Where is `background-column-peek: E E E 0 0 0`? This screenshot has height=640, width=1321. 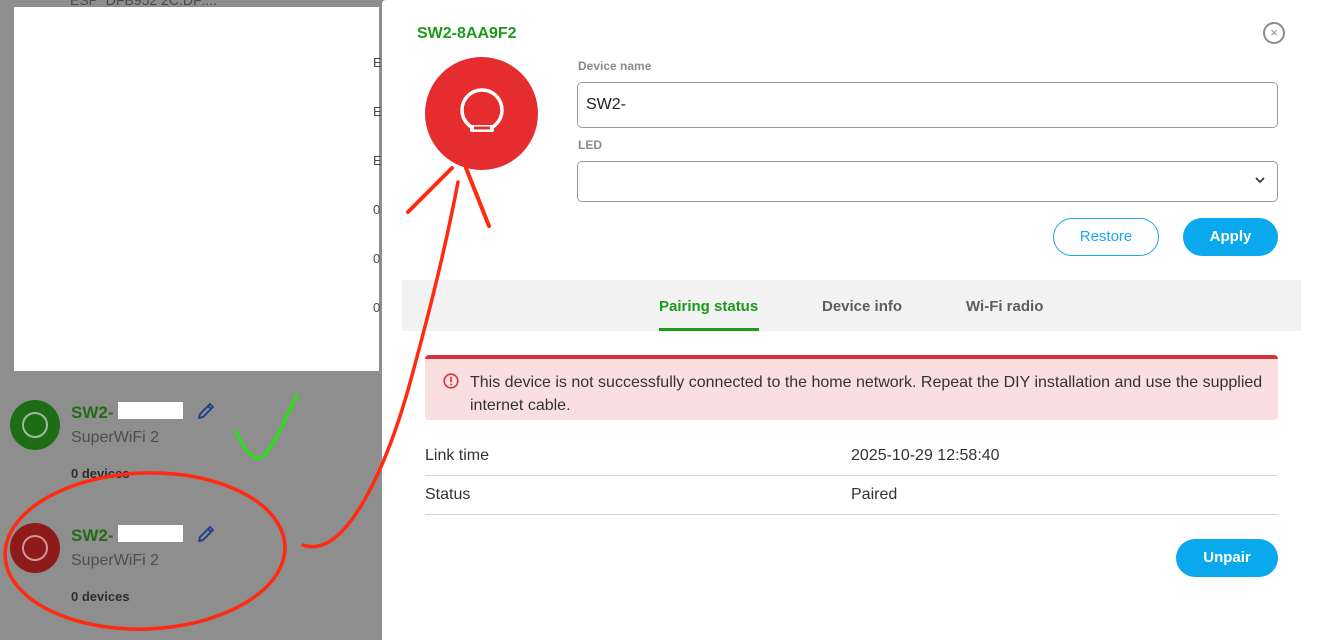
background-column-peek: E E E 0 0 0 is located at coordinates (377, 185).